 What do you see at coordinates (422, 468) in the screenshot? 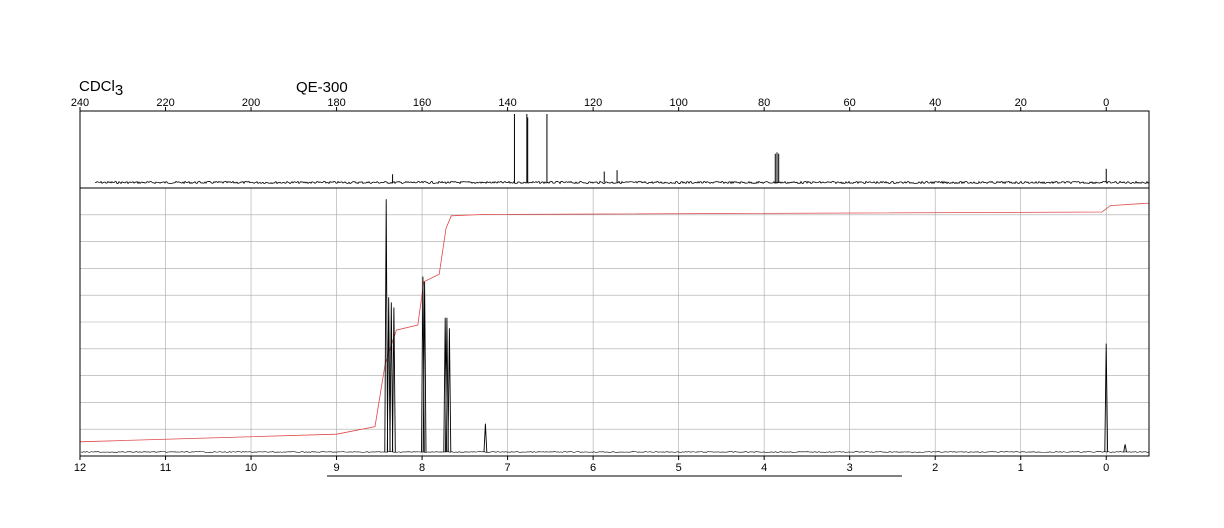
I see `proton-tick-label: 8` at bounding box center [422, 468].